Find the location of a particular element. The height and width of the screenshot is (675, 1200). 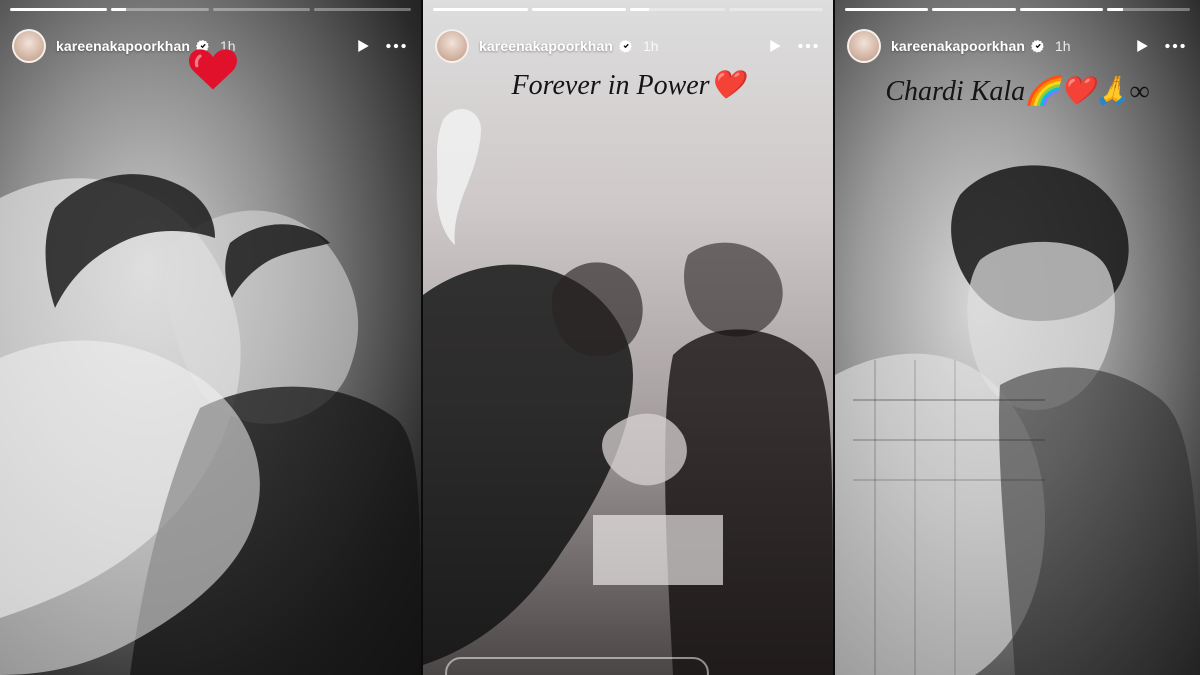

reply-pill is located at coordinates (577, 666).